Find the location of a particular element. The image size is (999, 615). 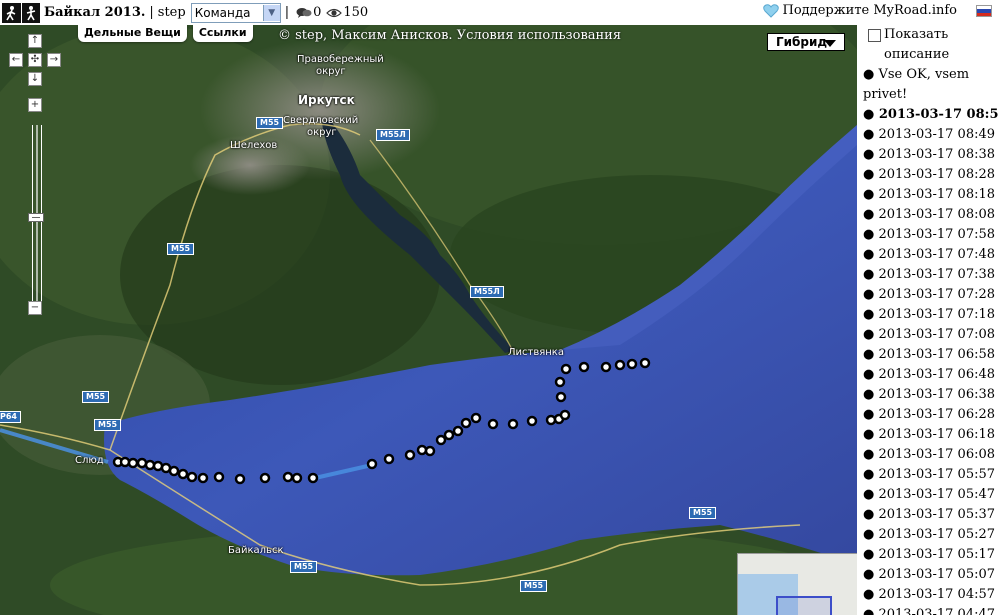

checkpoint-item: ● 2013-03-17 08:08 is located at coordinates (929, 215).